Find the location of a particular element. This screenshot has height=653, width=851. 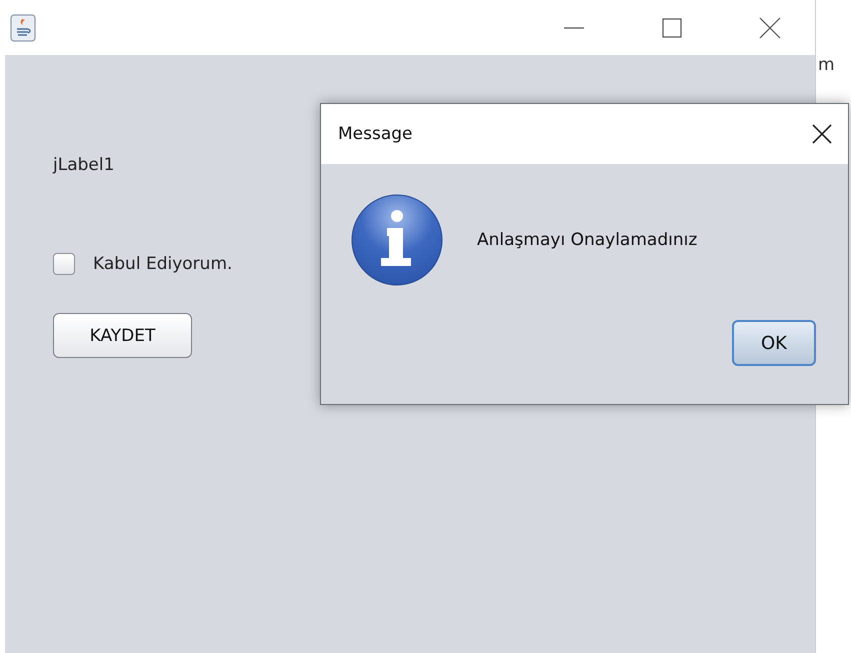

message-text: Anlaşmayı Onaylamadınız is located at coordinates (587, 240).